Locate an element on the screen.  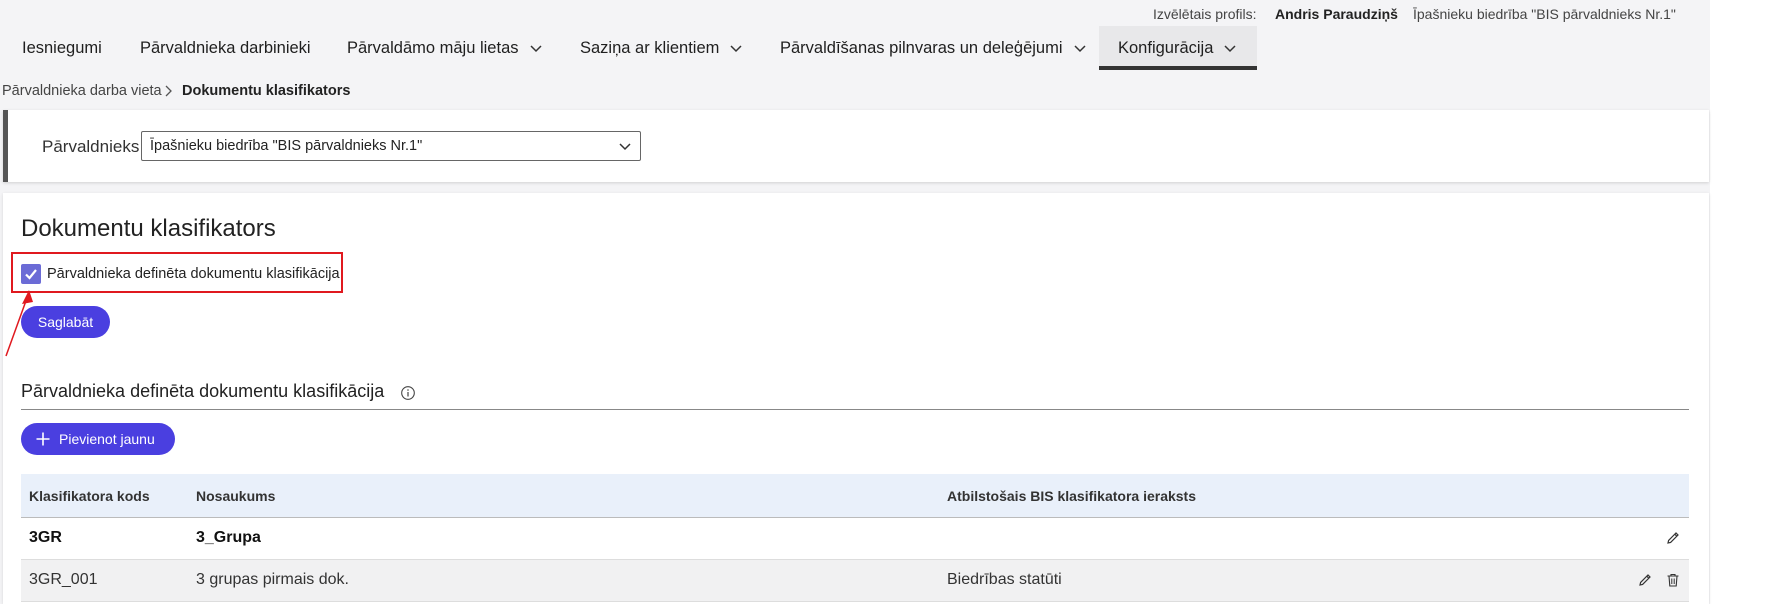
nav-item-pilnvaras: Pārvaldīšanas pilnvaras un deleģējumi is located at coordinates (934, 48).